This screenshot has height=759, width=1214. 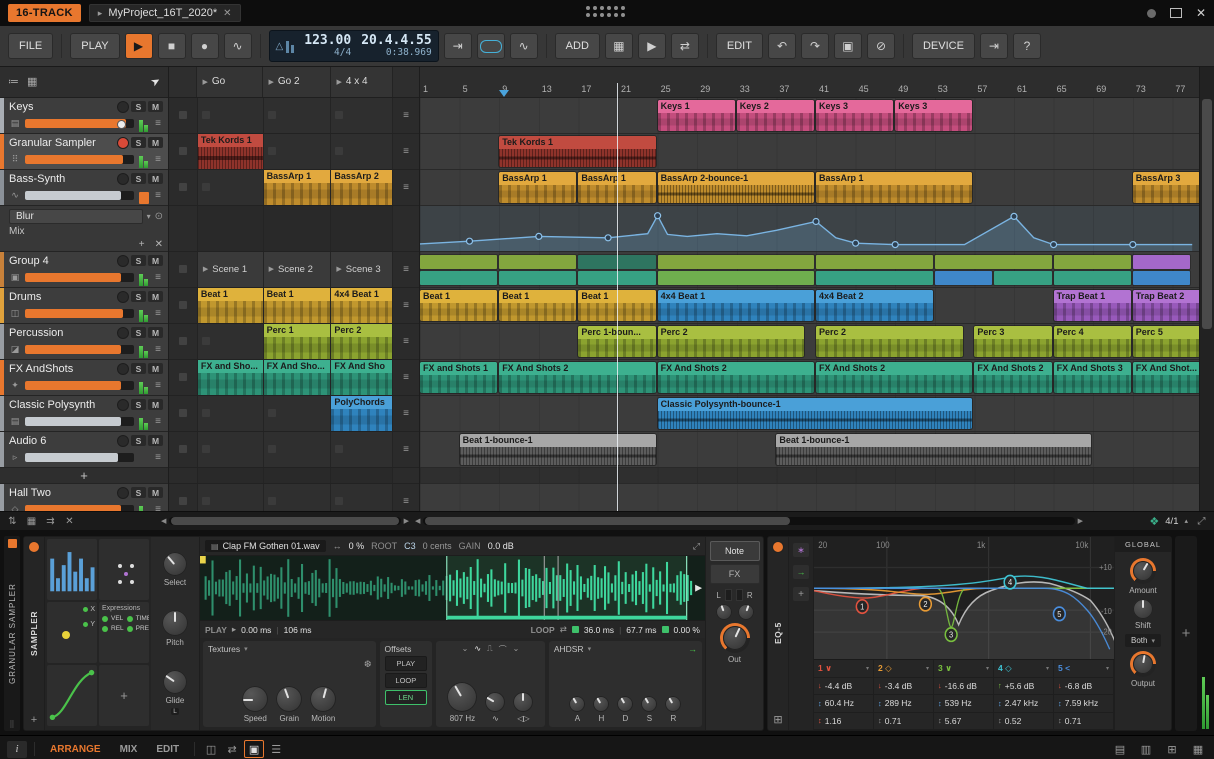 What do you see at coordinates (290, 46) in the screenshot?
I see `metronome-level` at bounding box center [290, 46].